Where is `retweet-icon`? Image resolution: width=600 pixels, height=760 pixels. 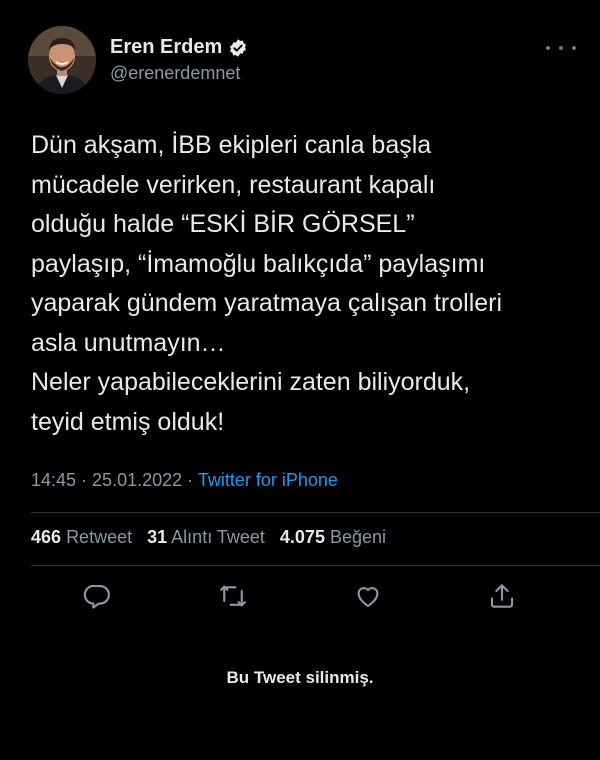 retweet-icon is located at coordinates (233, 596).